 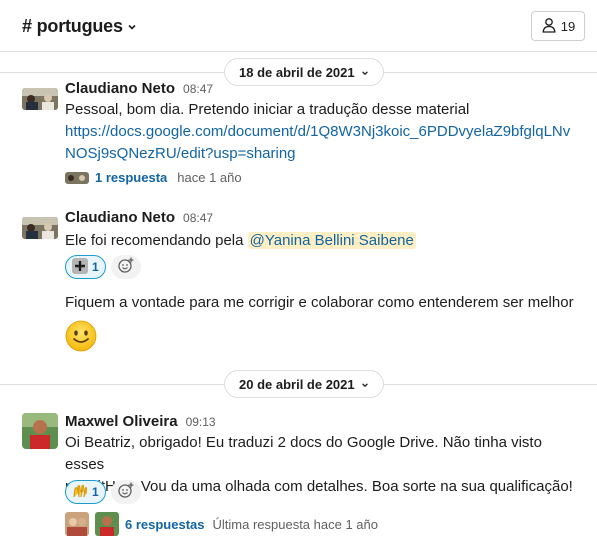 I want to click on date-label: 20 de abril de 2021, so click(x=297, y=384).